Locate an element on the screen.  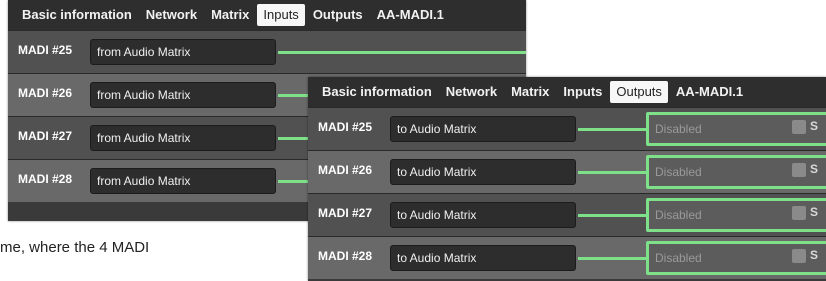
channel-row: MADI #28 to Audio Matrix Disabled S is located at coordinates (567, 257).